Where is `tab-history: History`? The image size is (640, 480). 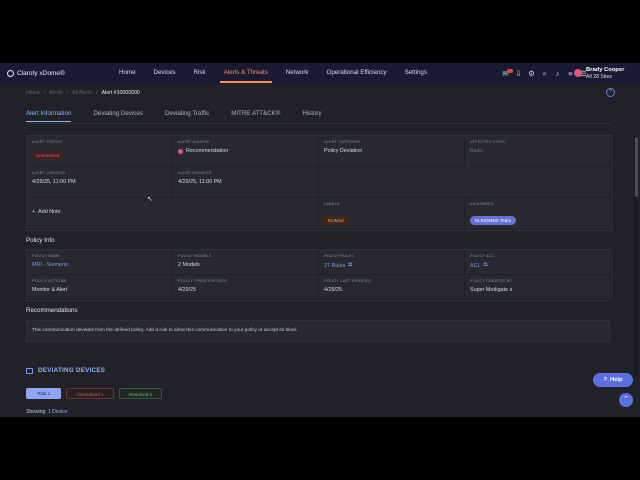 tab-history: History is located at coordinates (311, 116).